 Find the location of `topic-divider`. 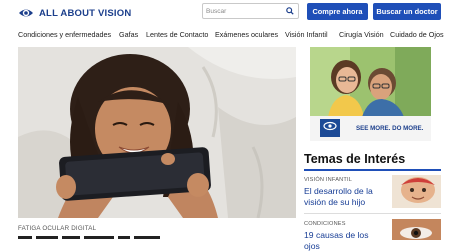

topic-divider is located at coordinates (372, 213).